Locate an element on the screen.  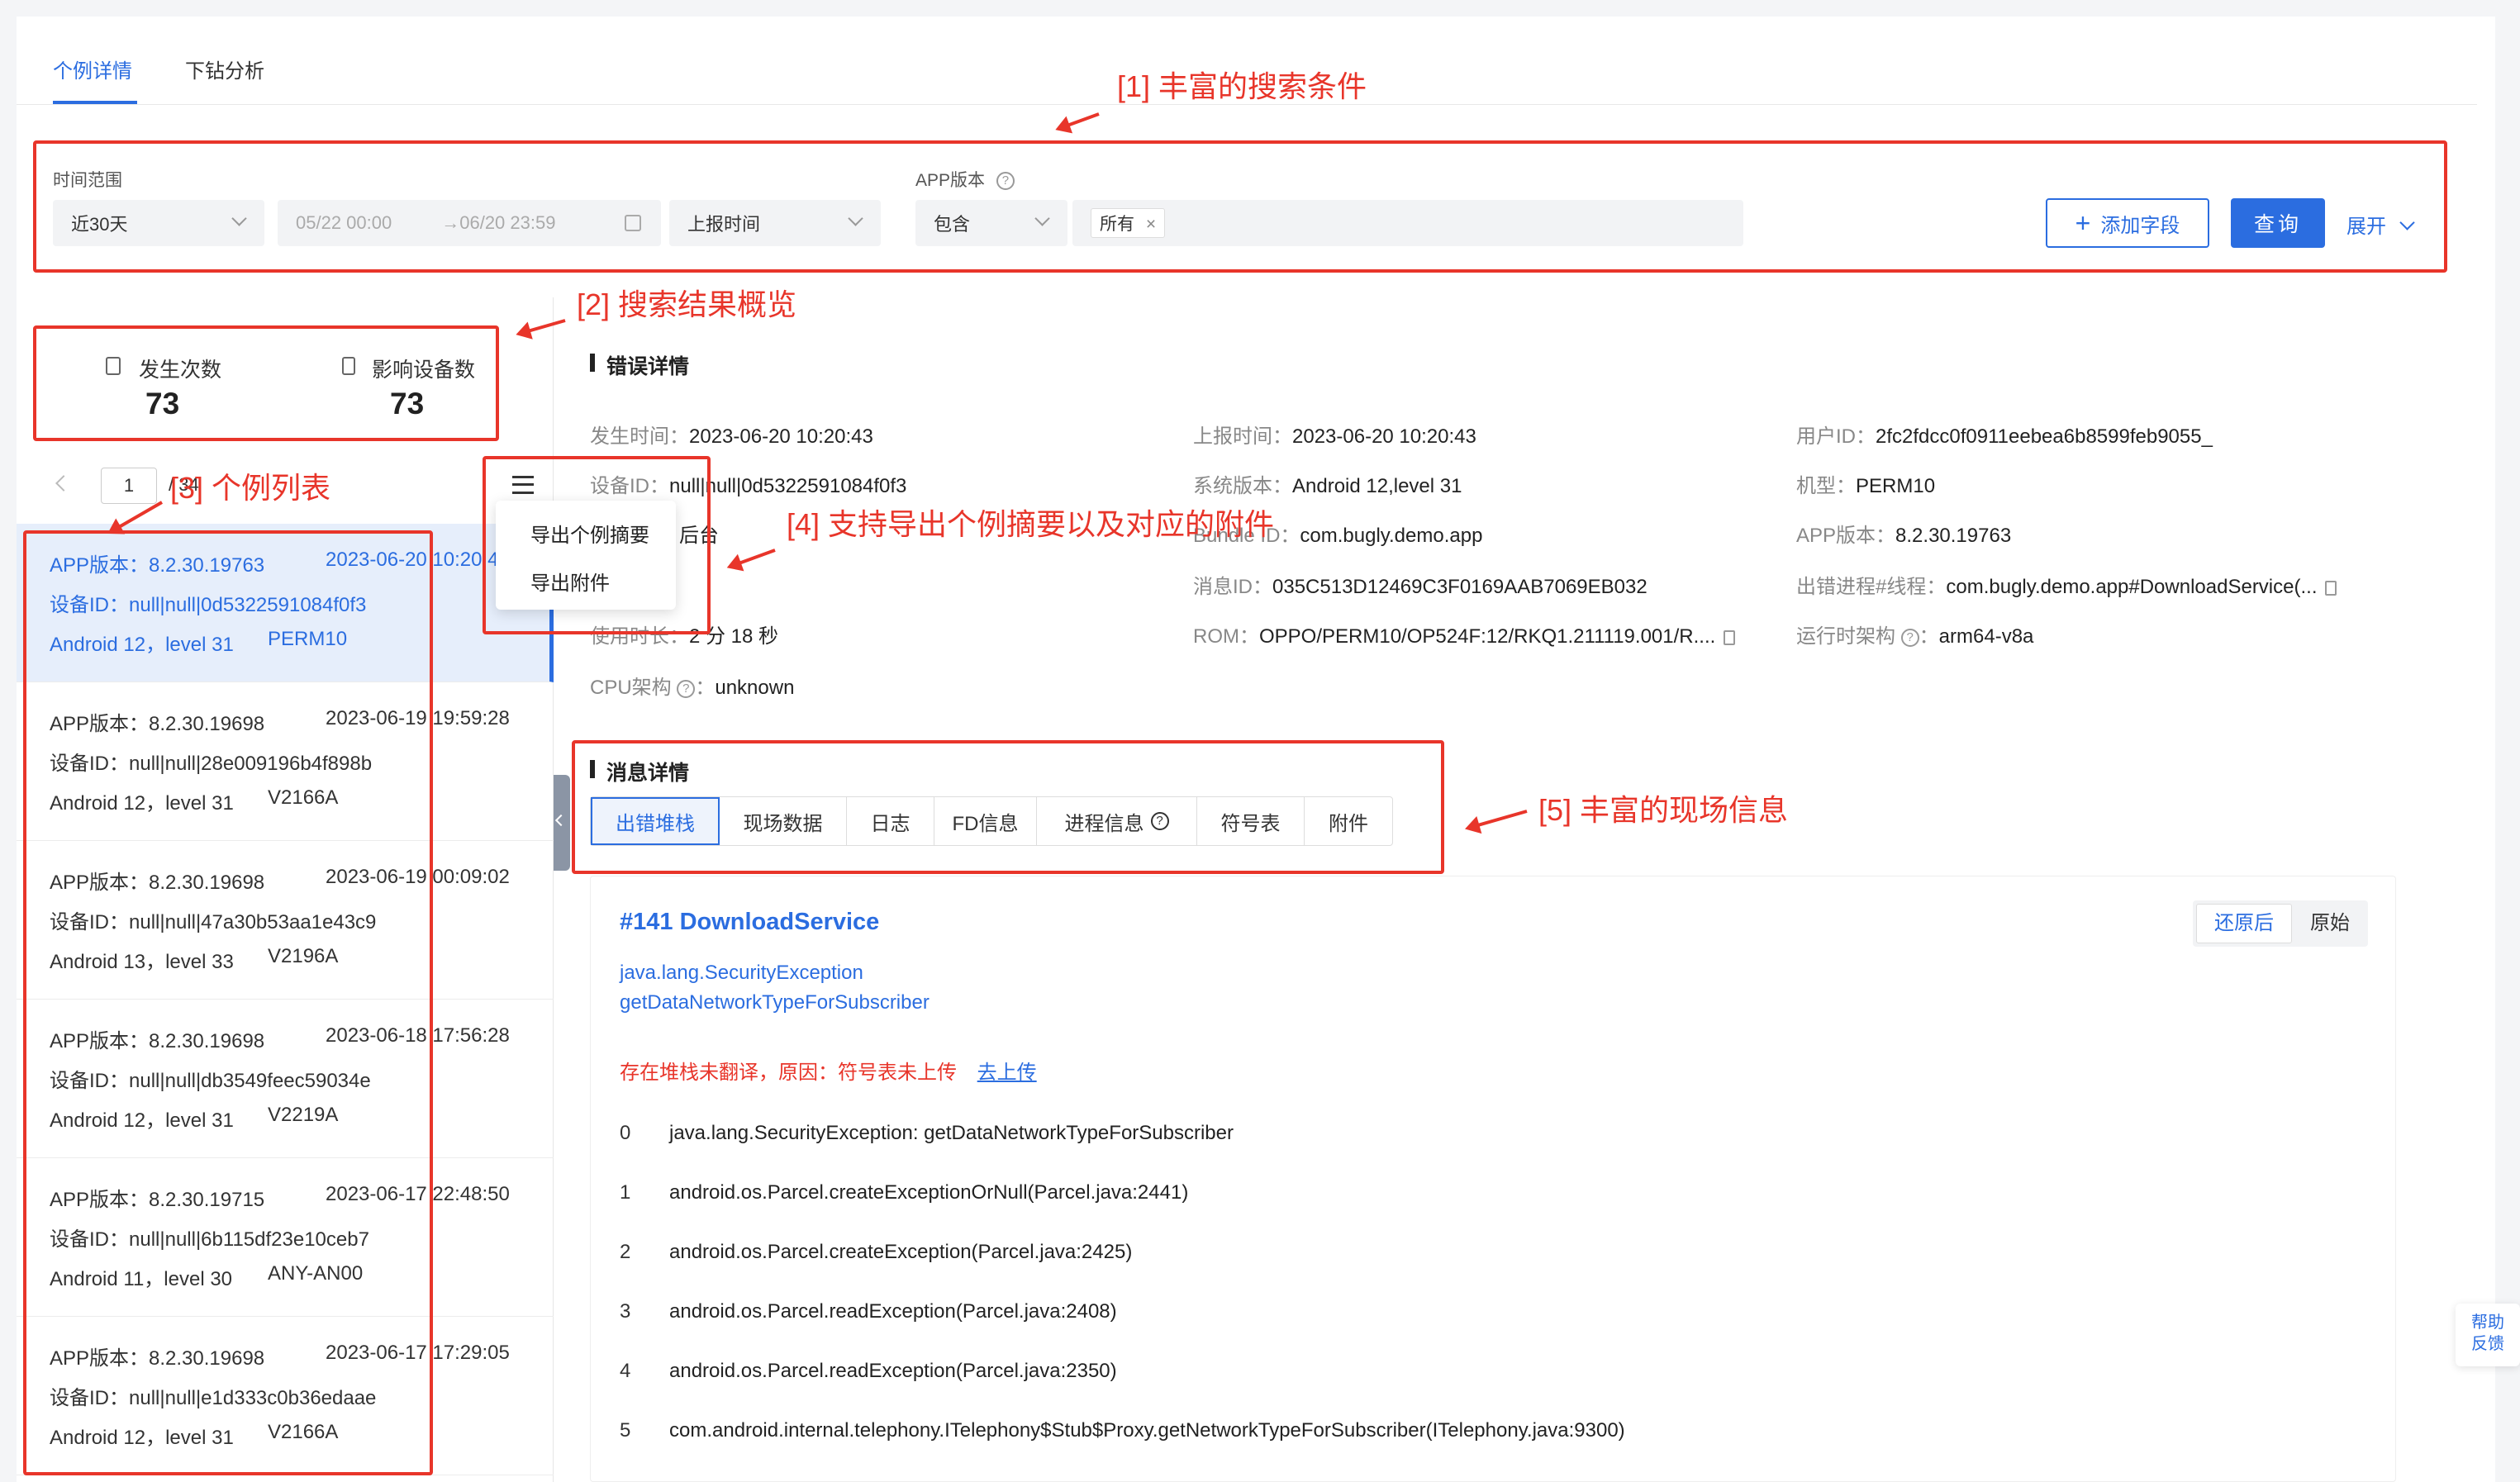
field-key: 用户ID： is located at coordinates (1836, 436).